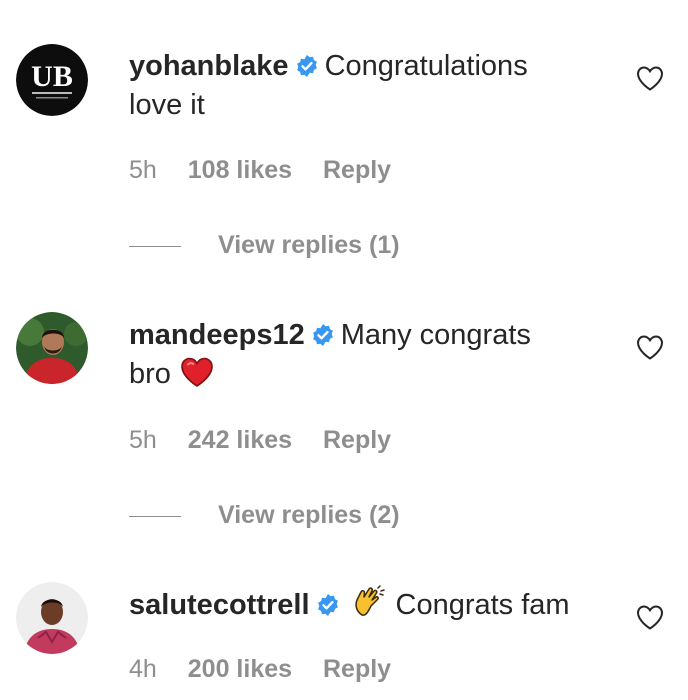 The width and height of the screenshot is (688, 700). I want to click on avatar-salutecottrell, so click(52, 618).